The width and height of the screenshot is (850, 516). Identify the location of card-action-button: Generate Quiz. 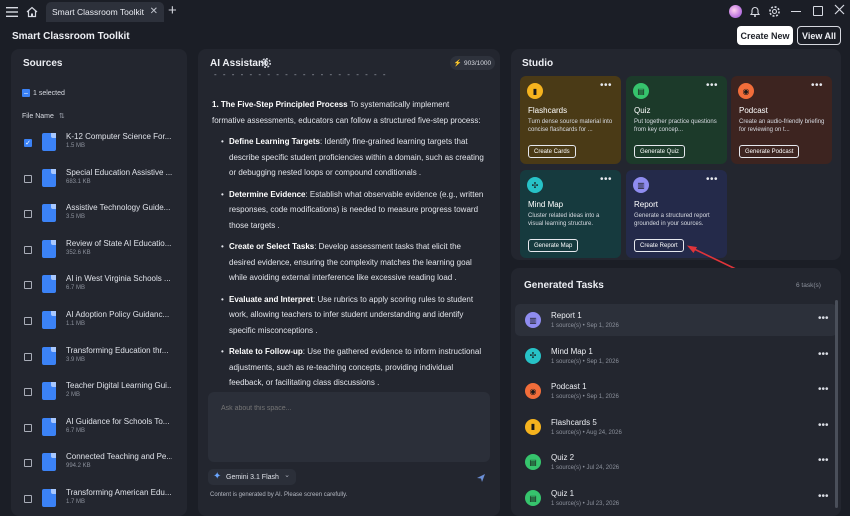
(660, 151).